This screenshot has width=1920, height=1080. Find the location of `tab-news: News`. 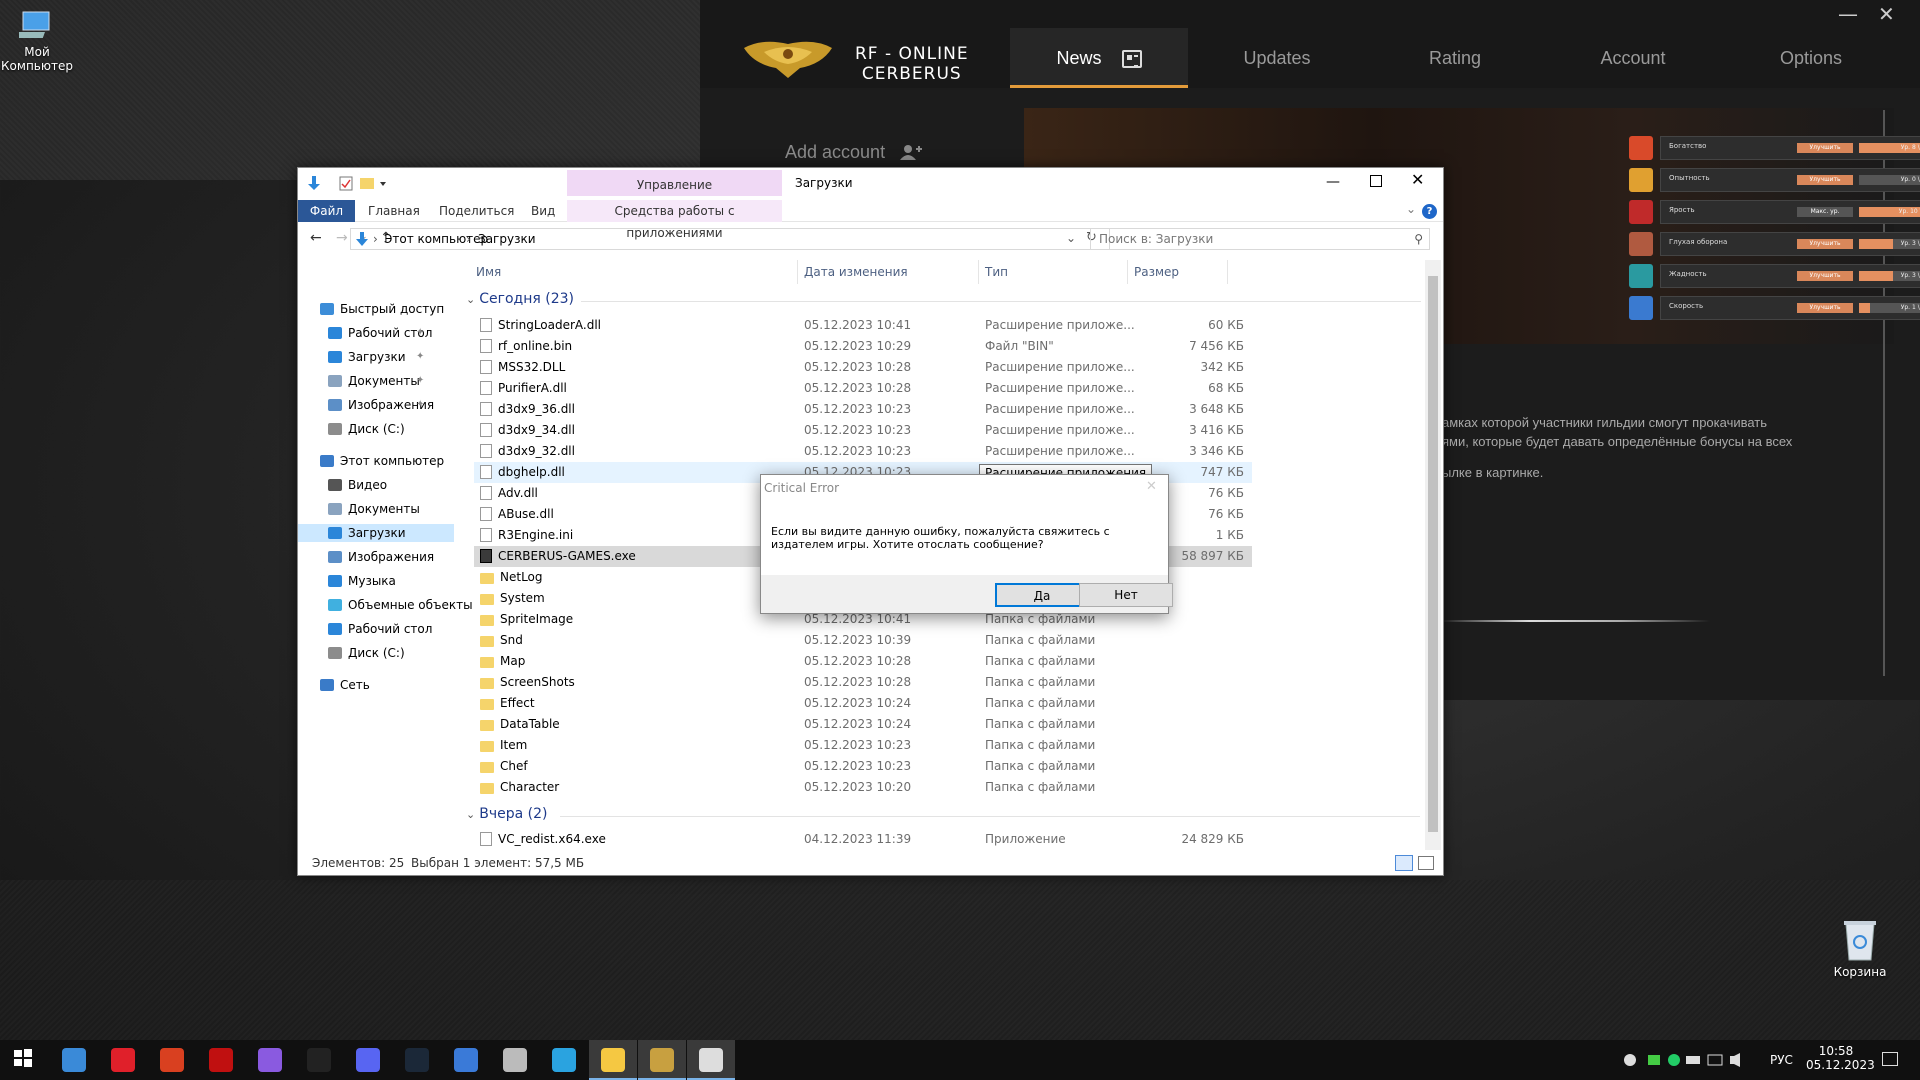

tab-news: News is located at coordinates (1099, 58).